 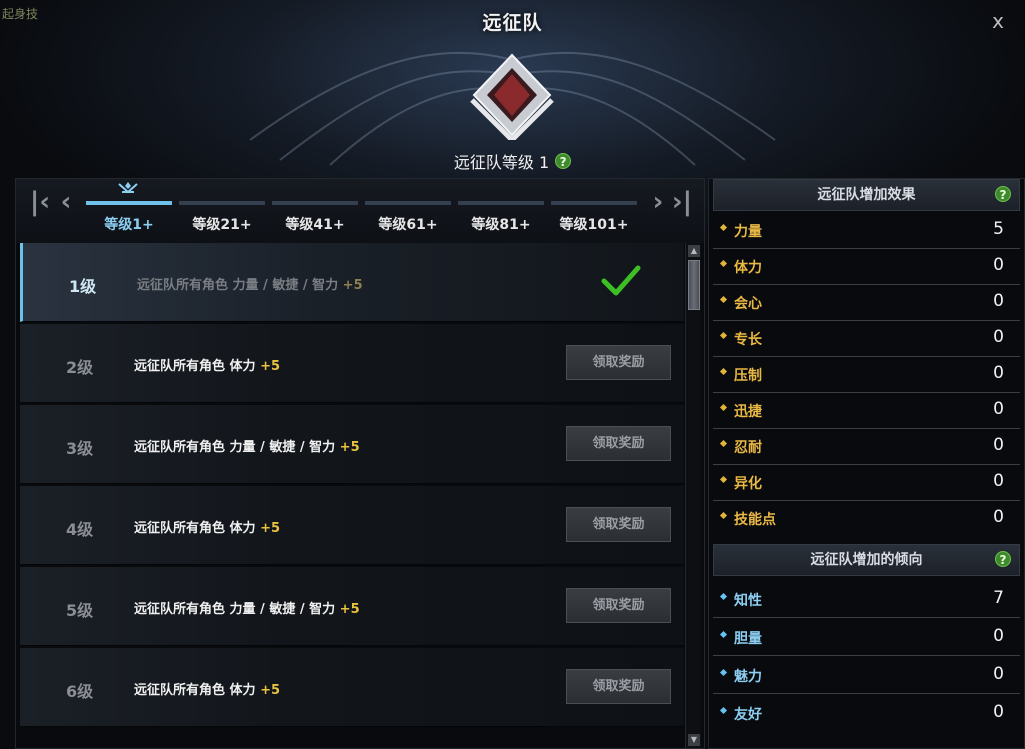 I want to click on tendency-row-courage: 胆量 0, so click(x=866, y=638).